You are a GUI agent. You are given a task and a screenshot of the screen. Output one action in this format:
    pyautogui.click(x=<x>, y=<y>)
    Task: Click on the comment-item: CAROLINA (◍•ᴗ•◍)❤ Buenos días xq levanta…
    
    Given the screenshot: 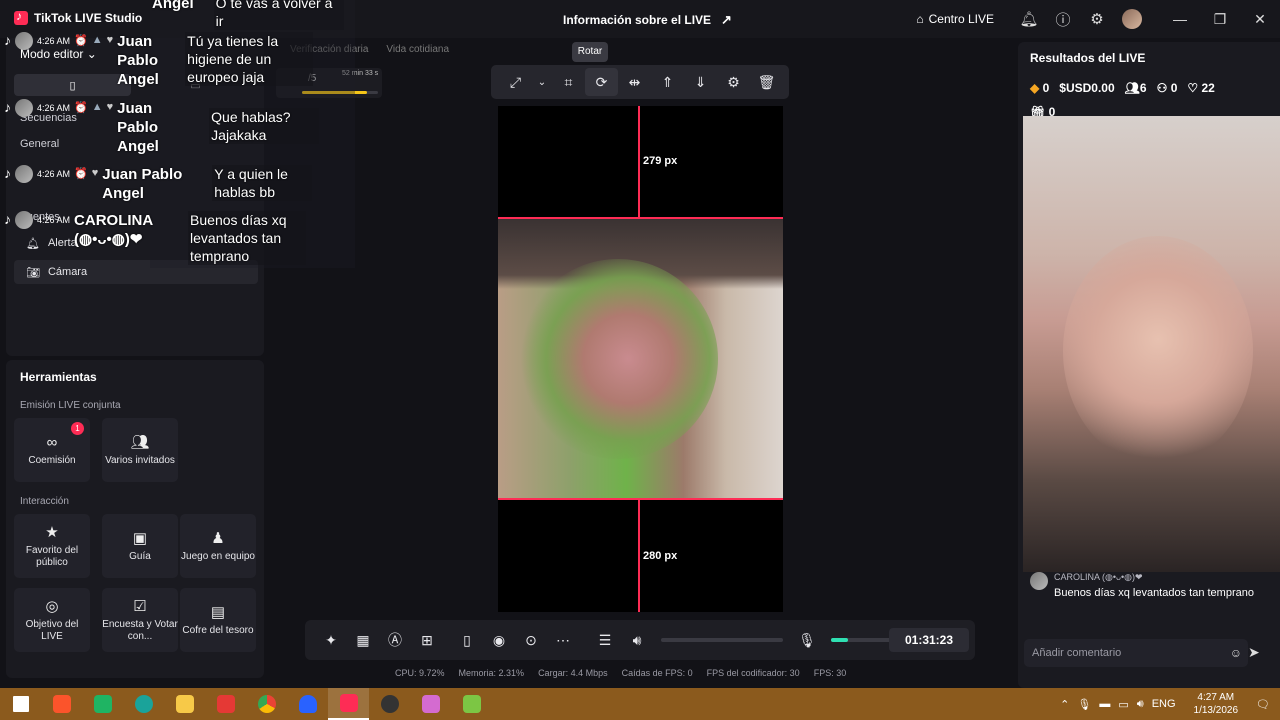 What is the action you would take?
    pyautogui.click(x=1150, y=586)
    